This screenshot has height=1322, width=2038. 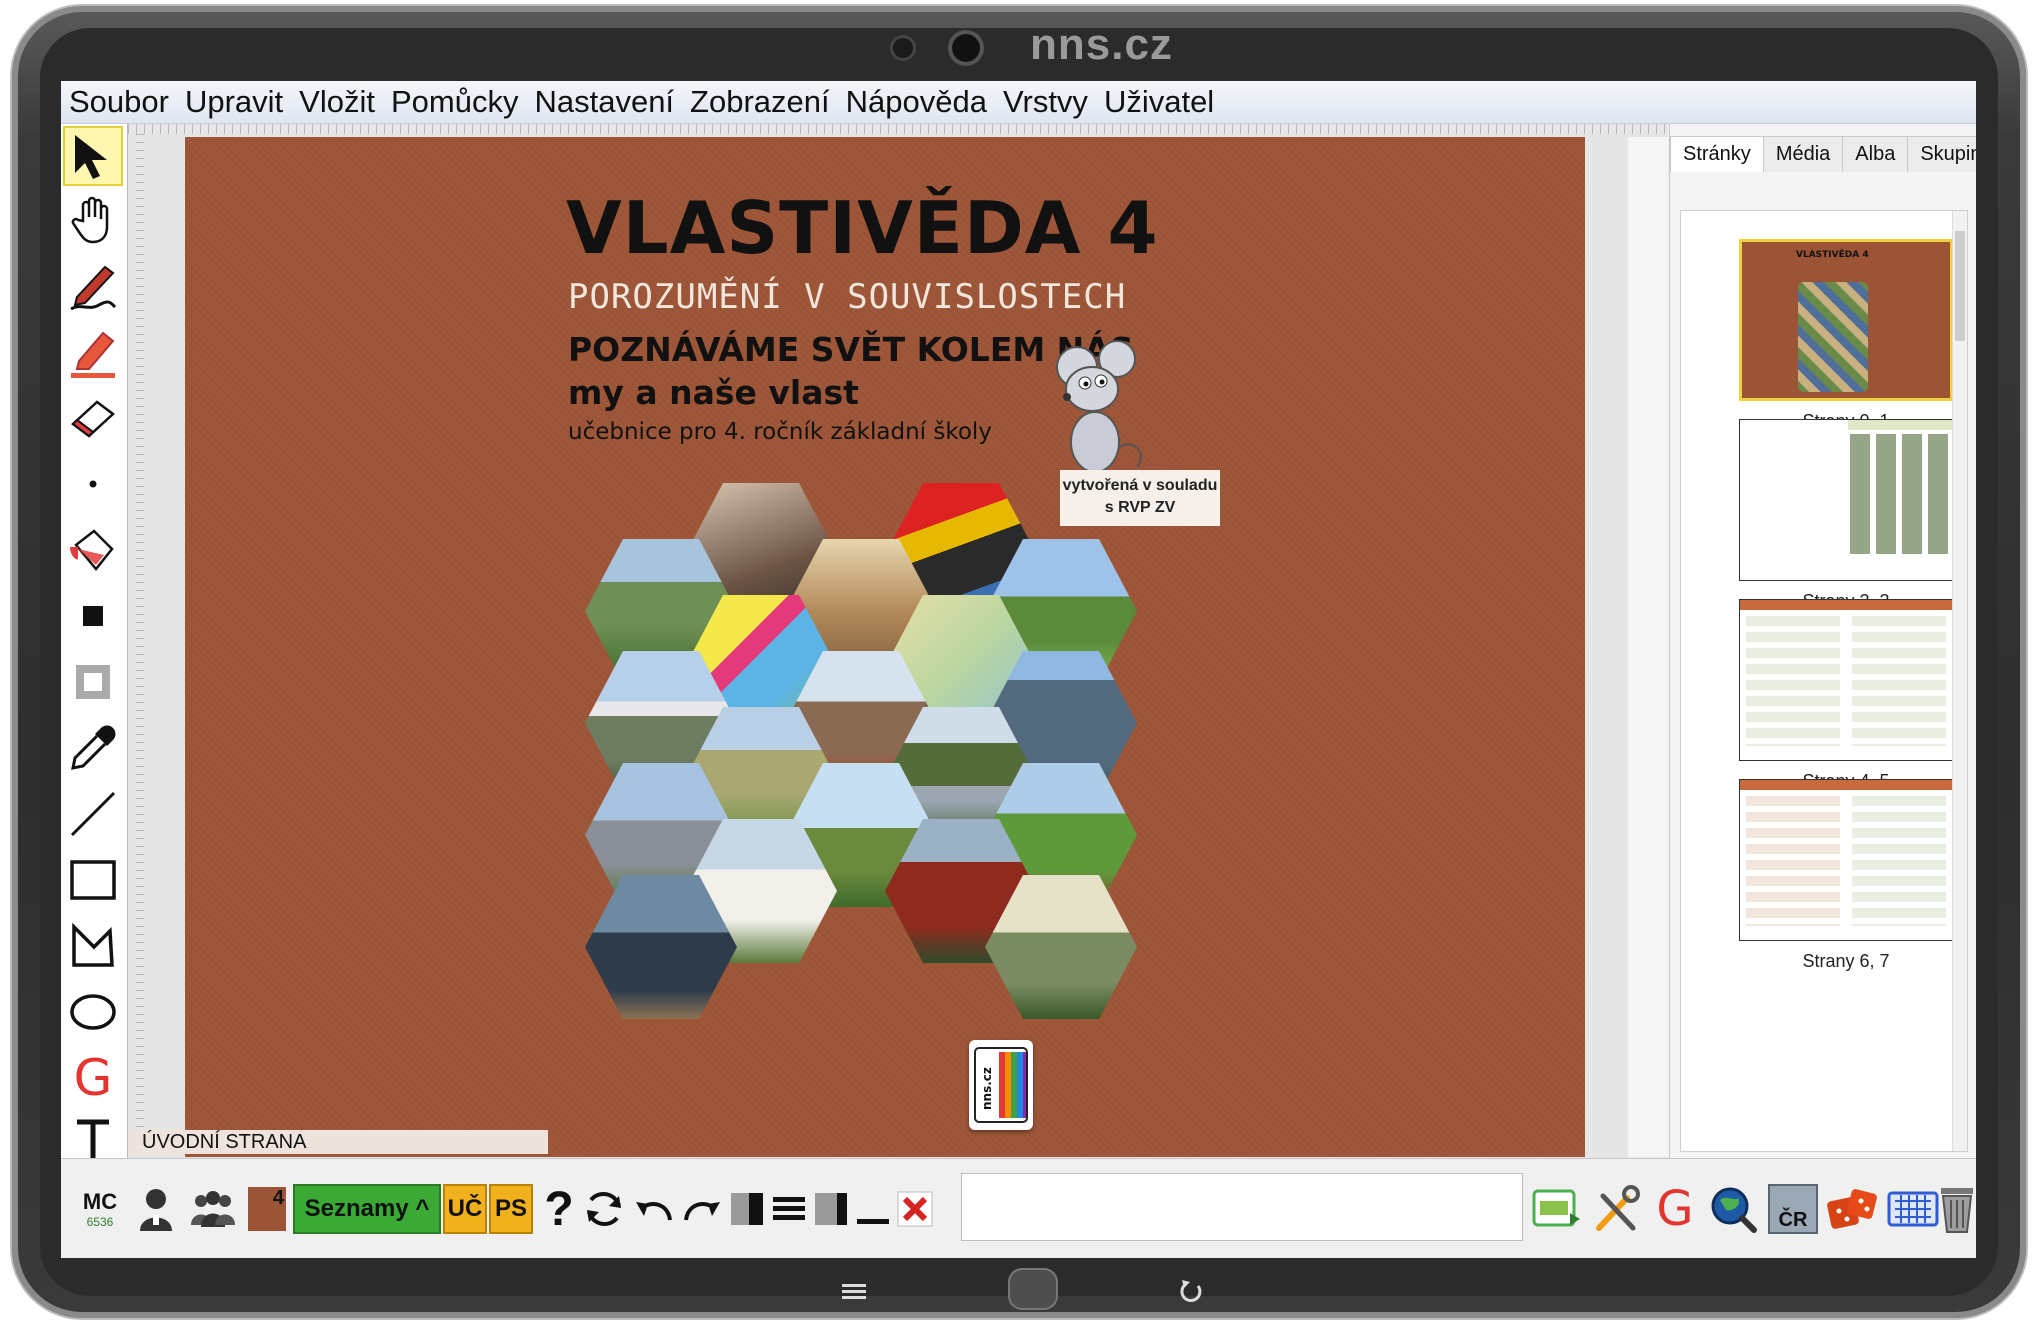 I want to click on book-subtitle: POROZUMĚNÍ V SOUVISLOSTECH, so click(x=847, y=297).